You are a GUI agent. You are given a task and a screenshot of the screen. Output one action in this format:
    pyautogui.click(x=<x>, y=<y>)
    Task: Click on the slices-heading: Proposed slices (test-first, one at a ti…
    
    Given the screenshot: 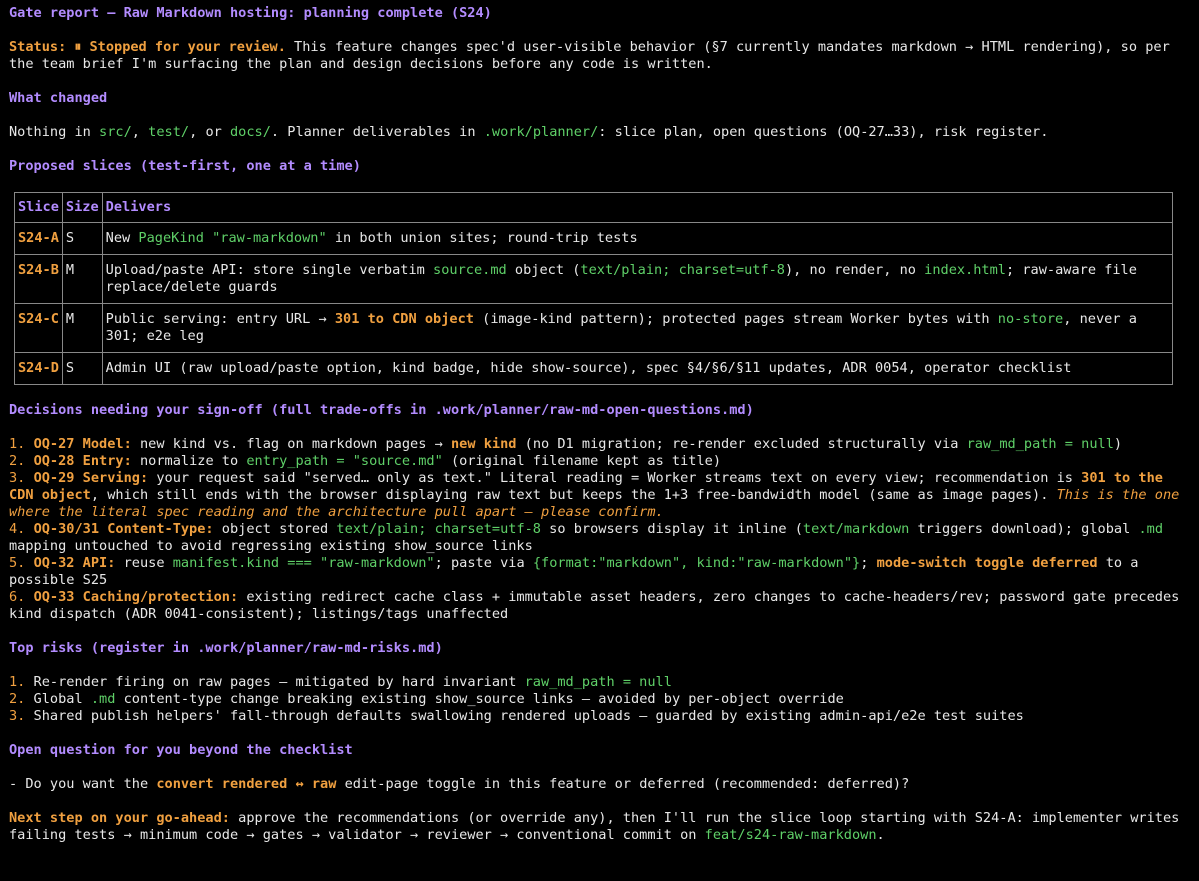 What is the action you would take?
    pyautogui.click(x=185, y=166)
    